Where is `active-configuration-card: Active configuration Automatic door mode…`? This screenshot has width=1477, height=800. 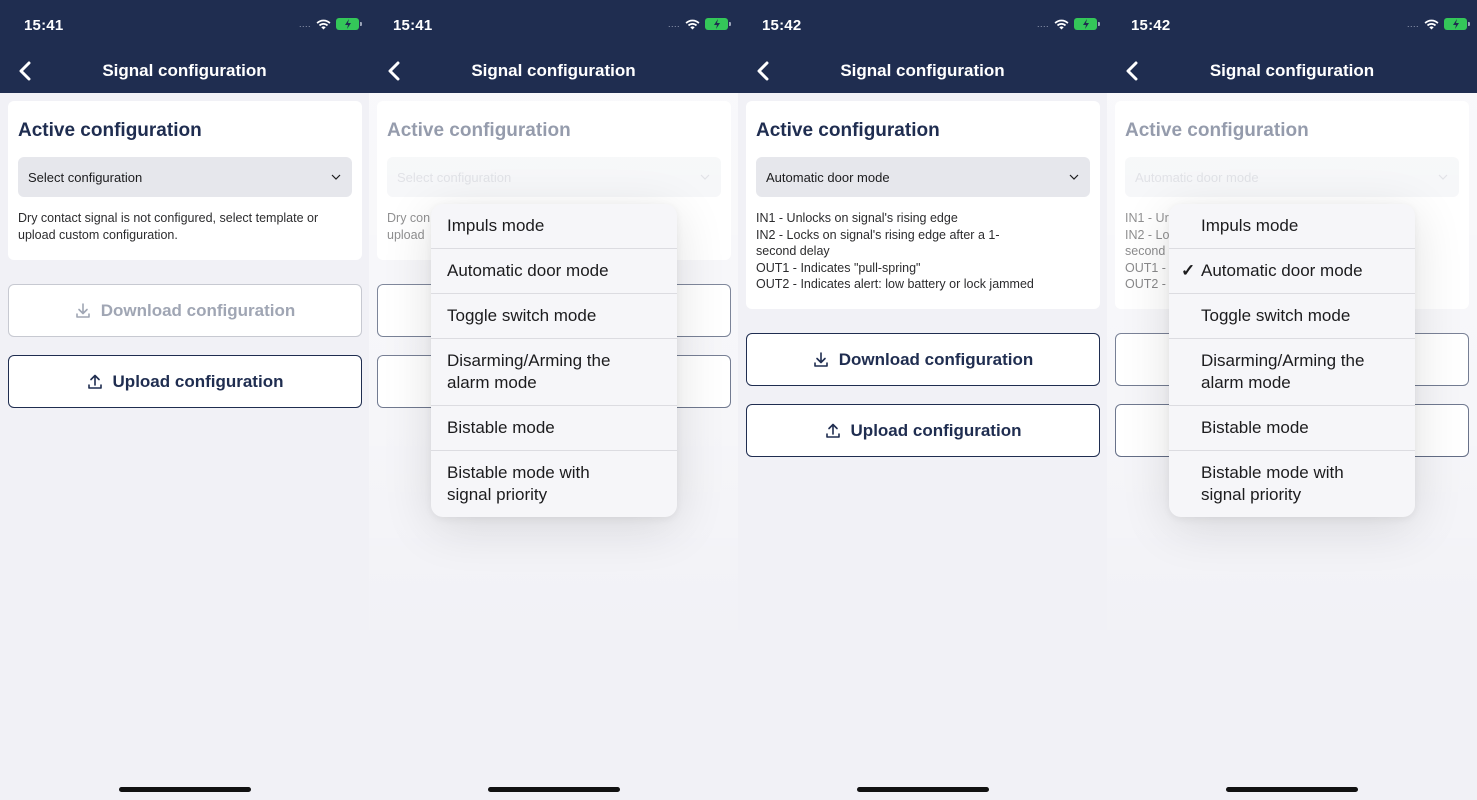 active-configuration-card: Active configuration Automatic door mode… is located at coordinates (923, 205).